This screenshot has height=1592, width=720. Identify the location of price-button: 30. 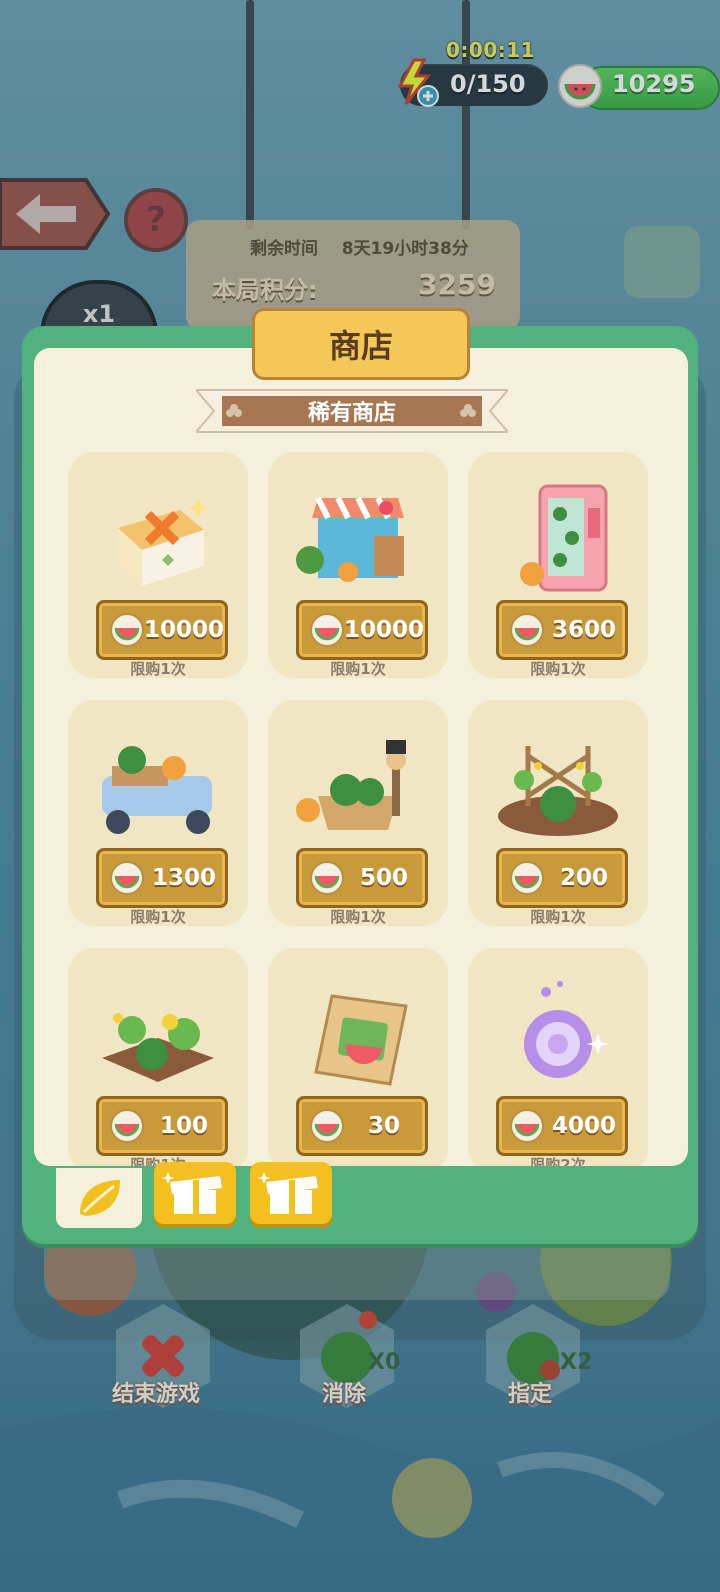
(362, 1126).